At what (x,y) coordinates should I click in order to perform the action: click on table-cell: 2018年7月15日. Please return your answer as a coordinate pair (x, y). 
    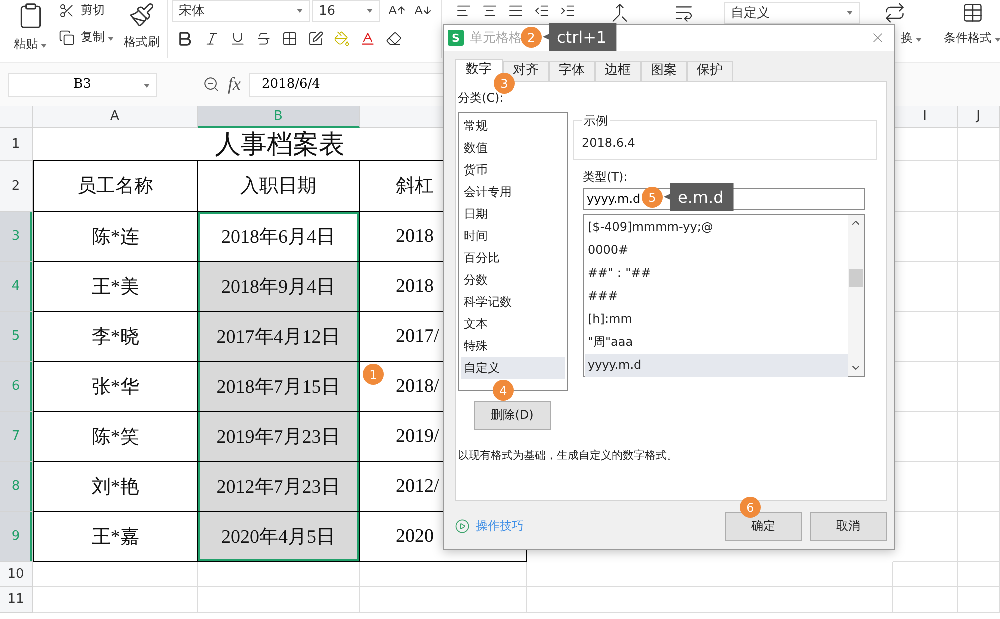
    Looking at the image, I should click on (279, 387).